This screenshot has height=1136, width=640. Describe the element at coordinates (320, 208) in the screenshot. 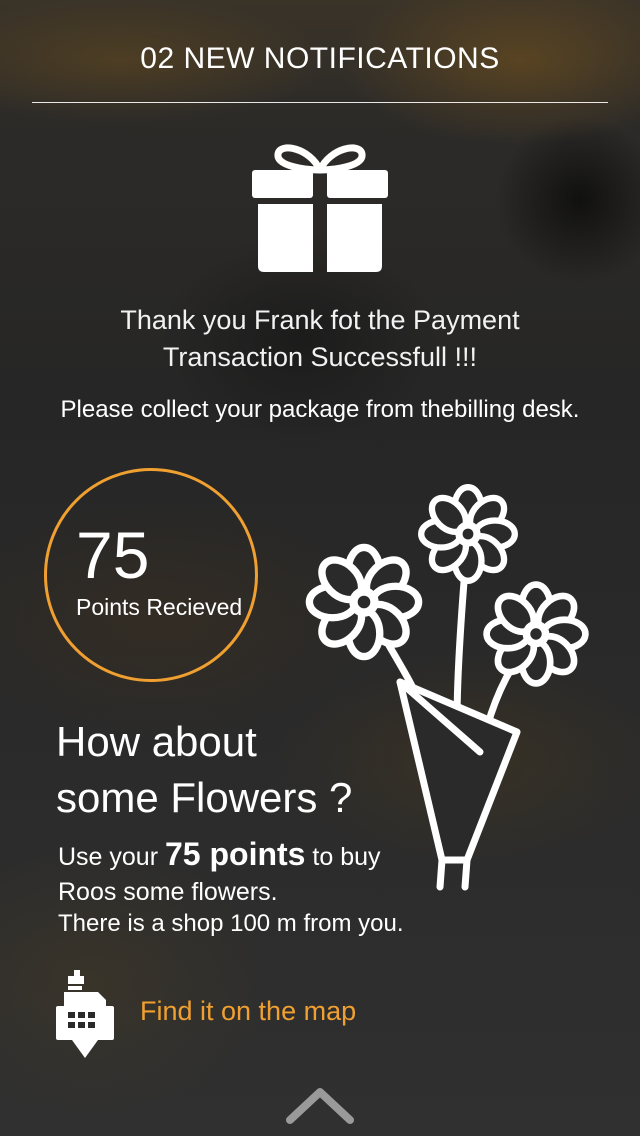

I see `gift-icon` at that location.